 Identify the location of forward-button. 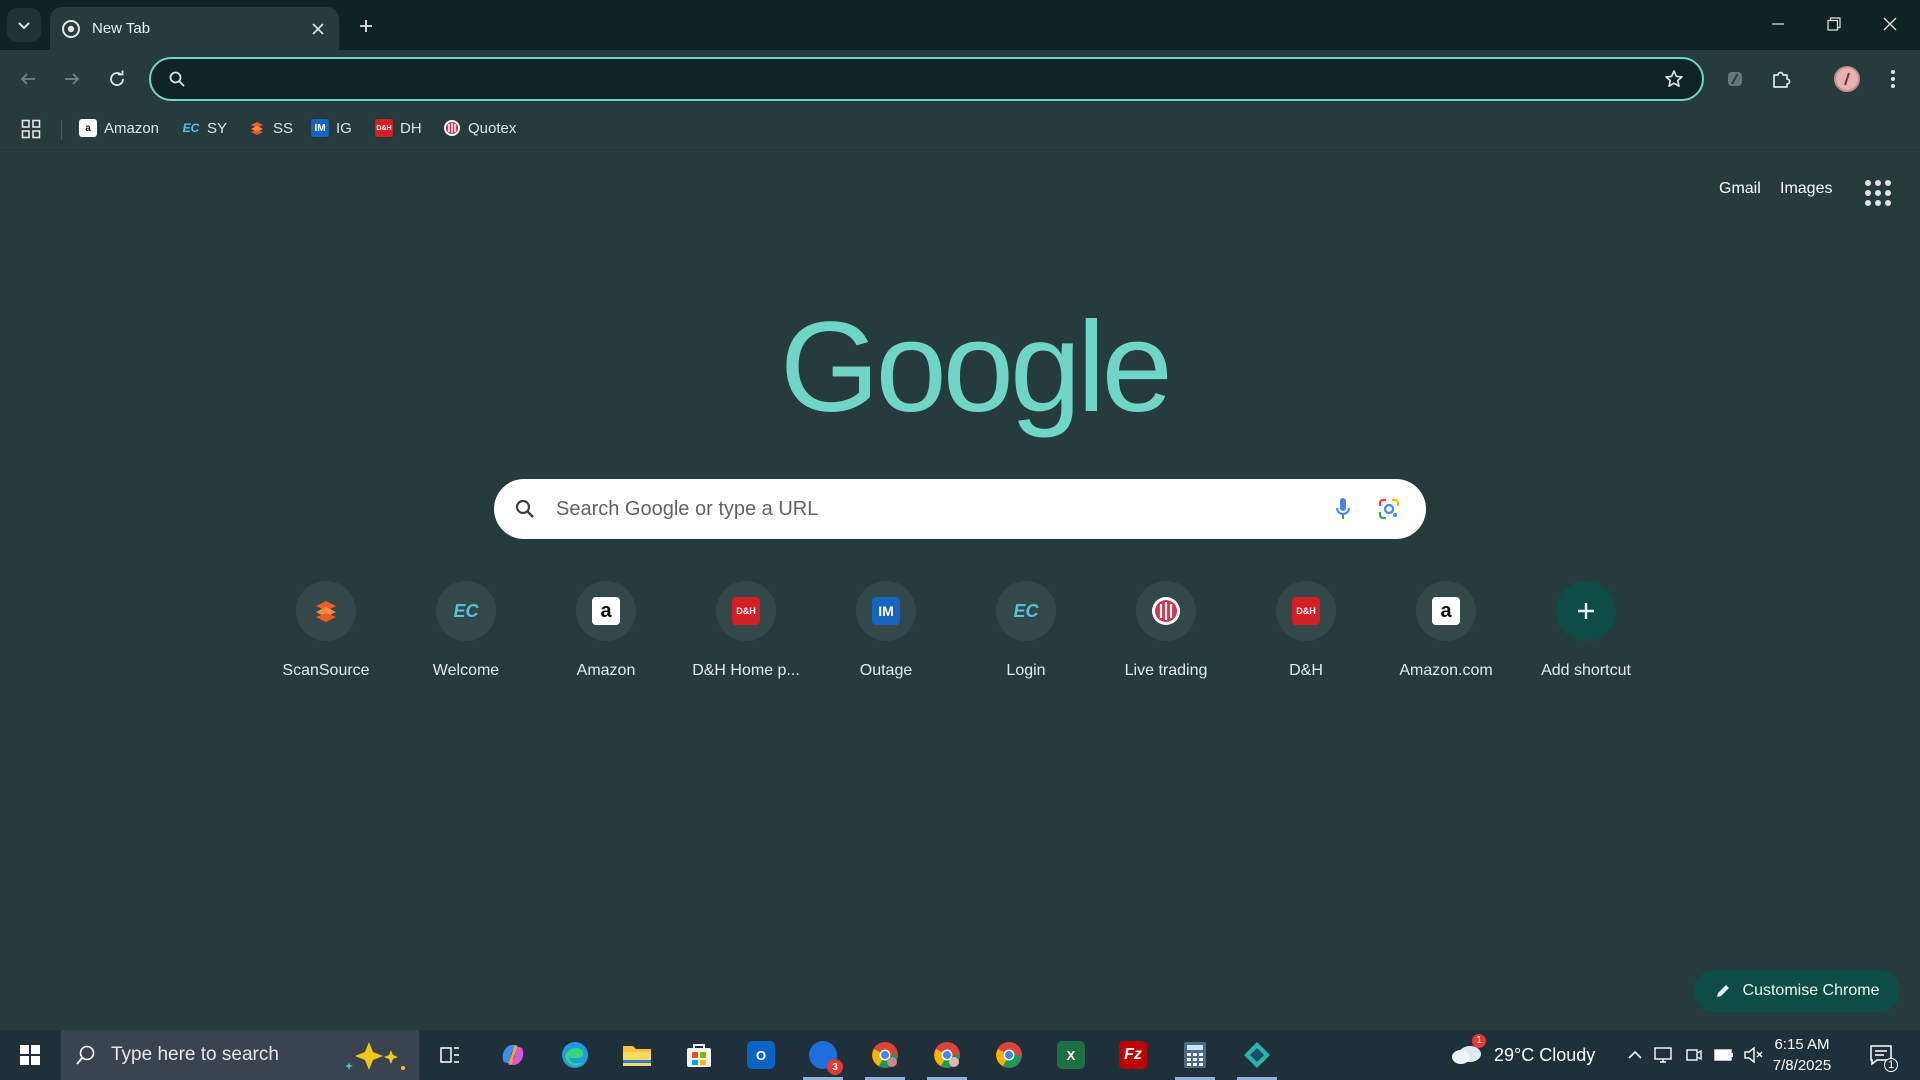
(72, 79).